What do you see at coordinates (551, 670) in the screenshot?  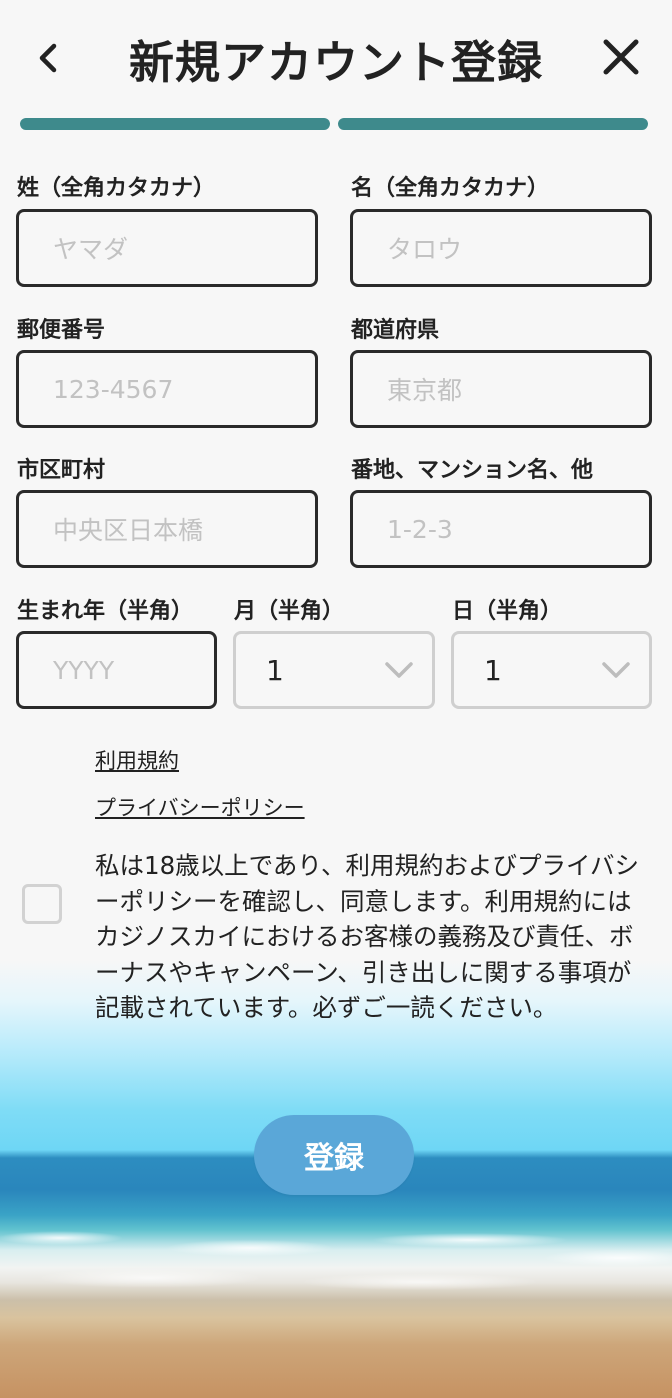 I see `birth-day-select: 1` at bounding box center [551, 670].